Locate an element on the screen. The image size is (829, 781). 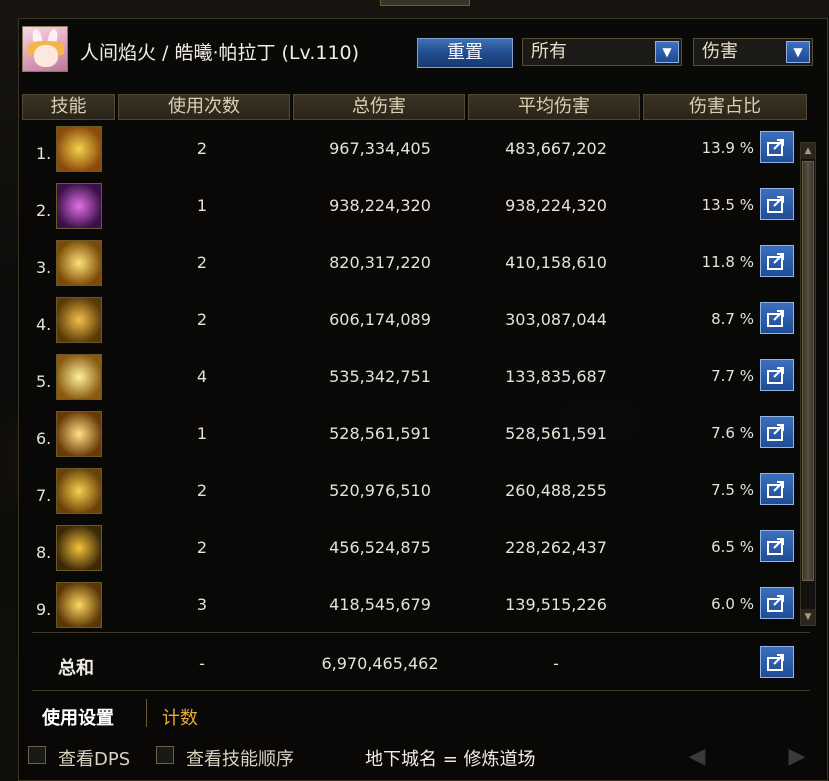
scroll-up-icon: ▲ is located at coordinates (808, 151).